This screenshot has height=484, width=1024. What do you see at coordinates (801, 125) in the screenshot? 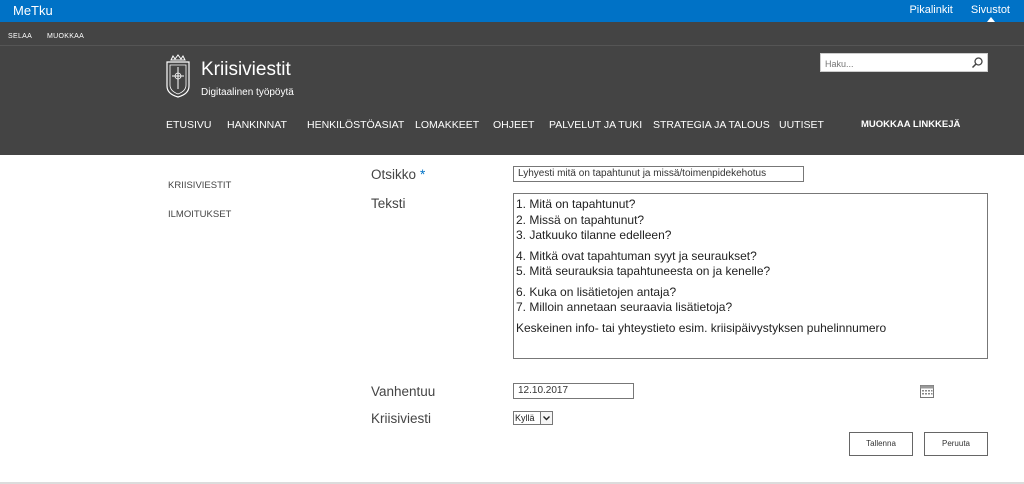
I see `nav-uutiset: UUTISET` at bounding box center [801, 125].